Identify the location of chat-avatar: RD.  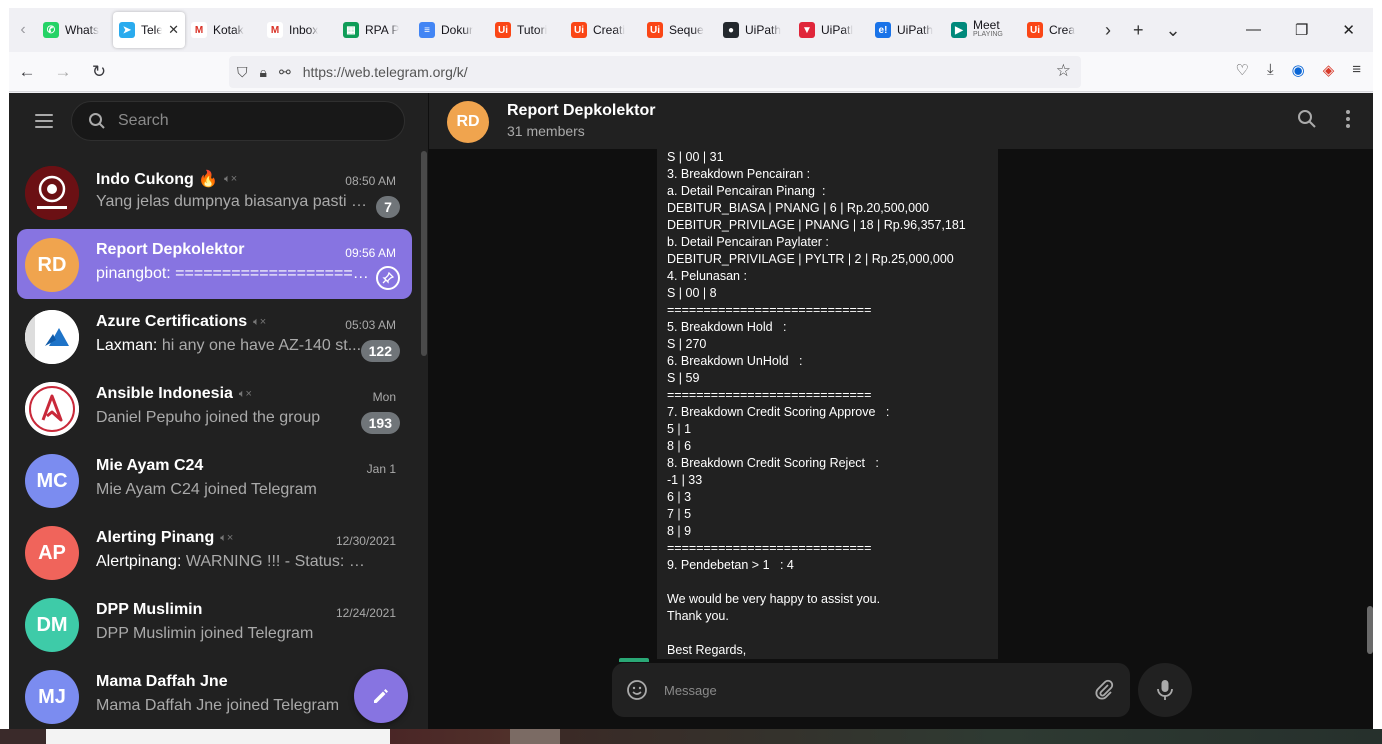
(52, 265).